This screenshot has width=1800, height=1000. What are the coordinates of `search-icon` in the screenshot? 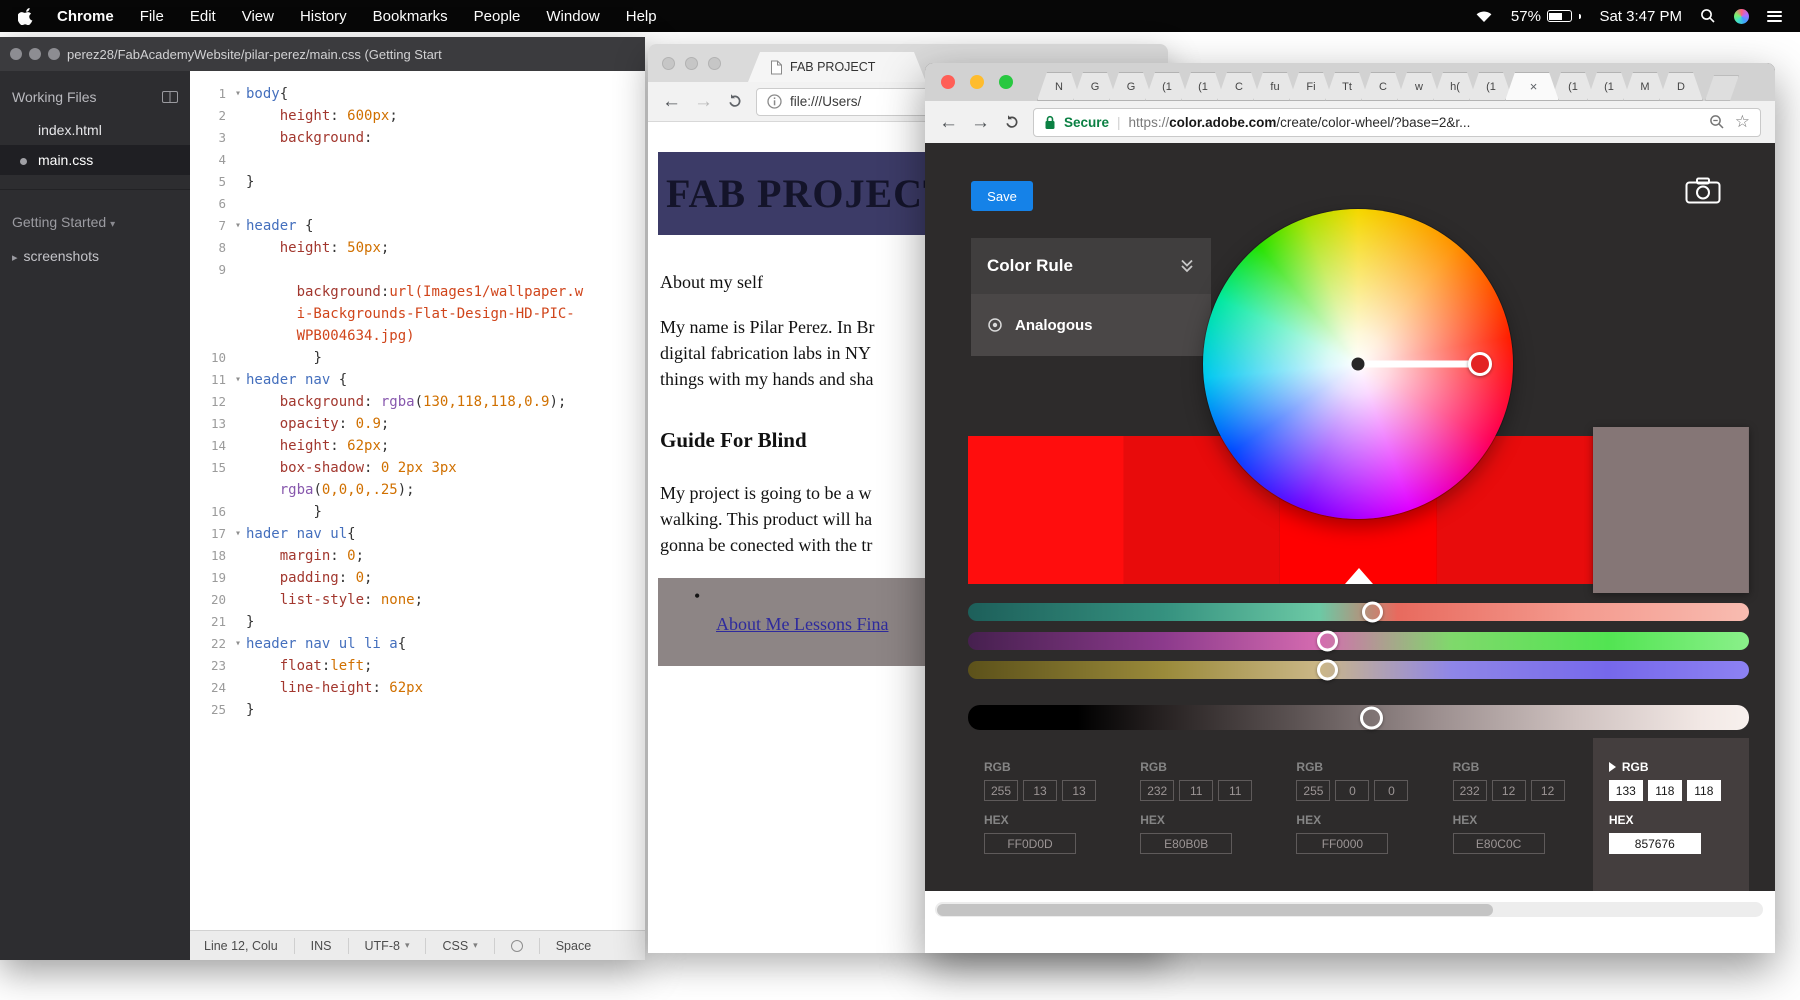 It's located at (1708, 16).